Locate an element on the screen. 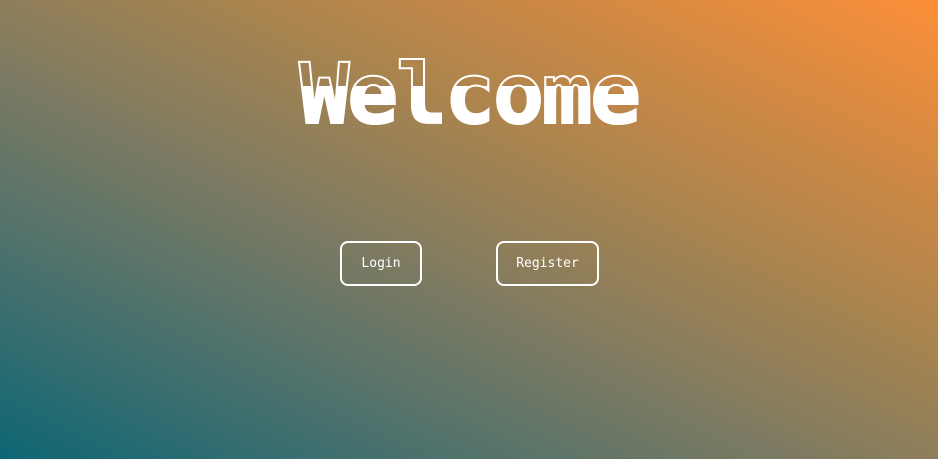  login-button: Login is located at coordinates (381, 263).